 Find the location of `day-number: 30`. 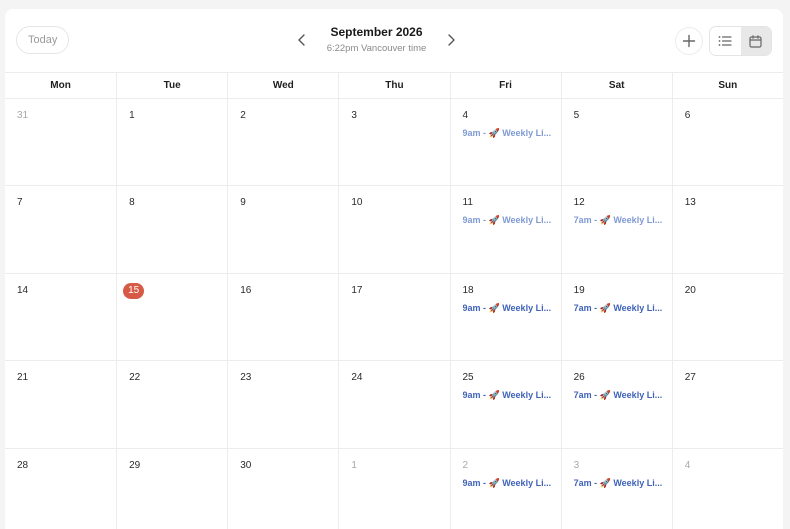

day-number: 30 is located at coordinates (246, 465).